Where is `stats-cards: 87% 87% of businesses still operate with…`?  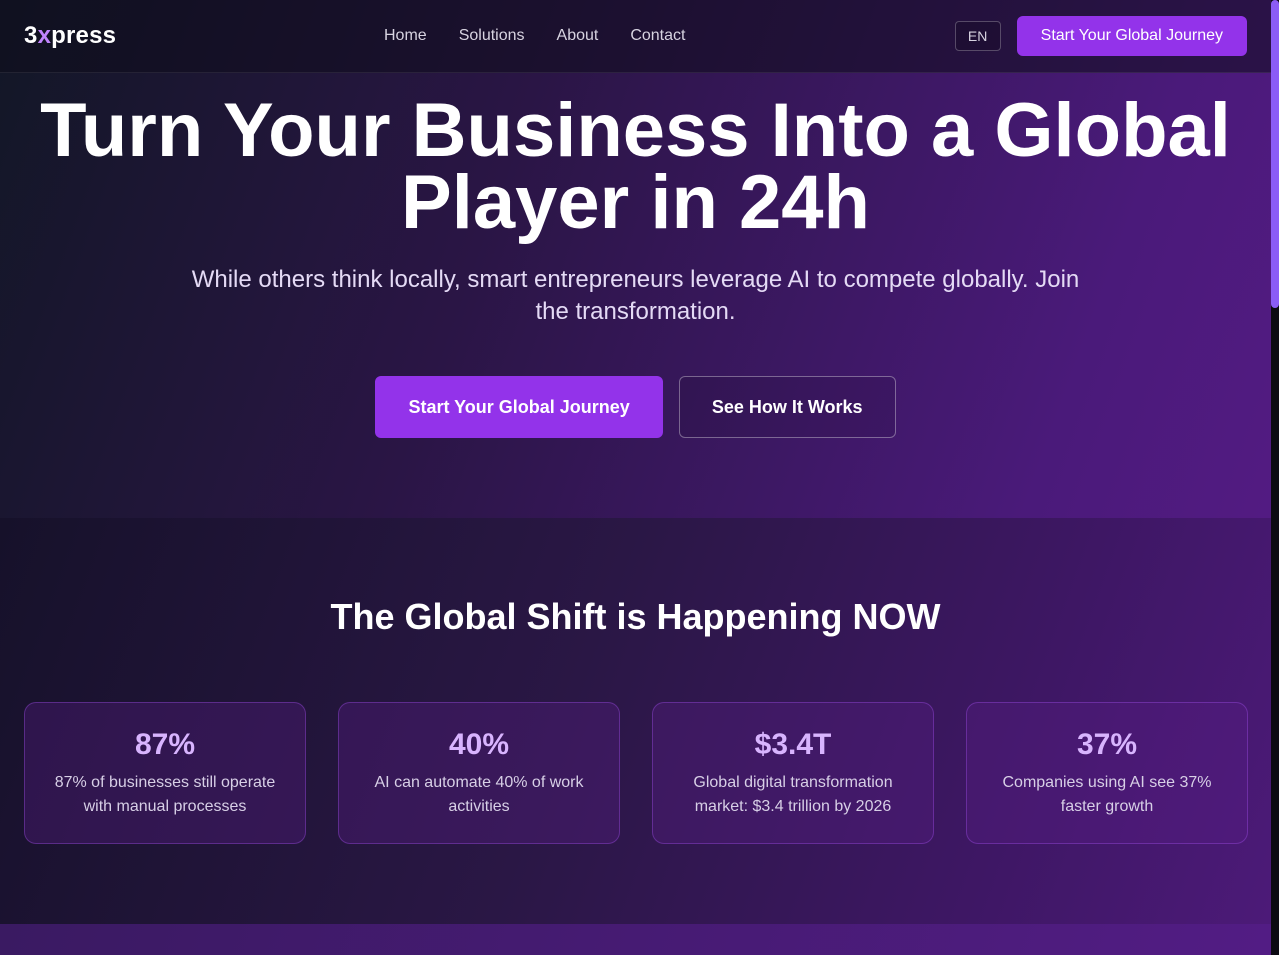
stats-cards: 87% 87% of businesses still operate with… is located at coordinates (636, 773).